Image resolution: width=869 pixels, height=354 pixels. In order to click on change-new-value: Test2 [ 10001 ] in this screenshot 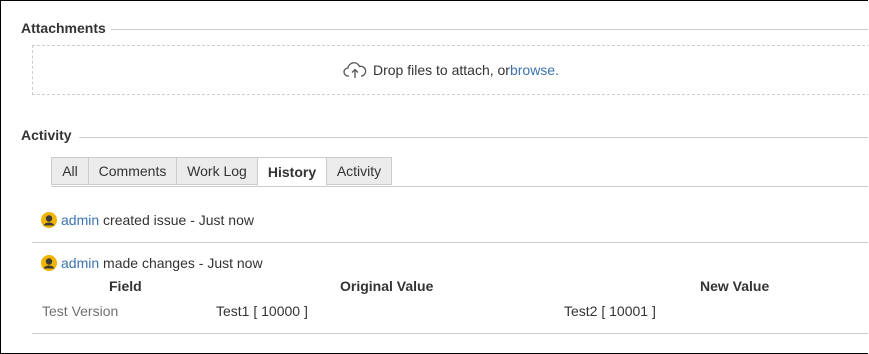, I will do `click(610, 311)`.